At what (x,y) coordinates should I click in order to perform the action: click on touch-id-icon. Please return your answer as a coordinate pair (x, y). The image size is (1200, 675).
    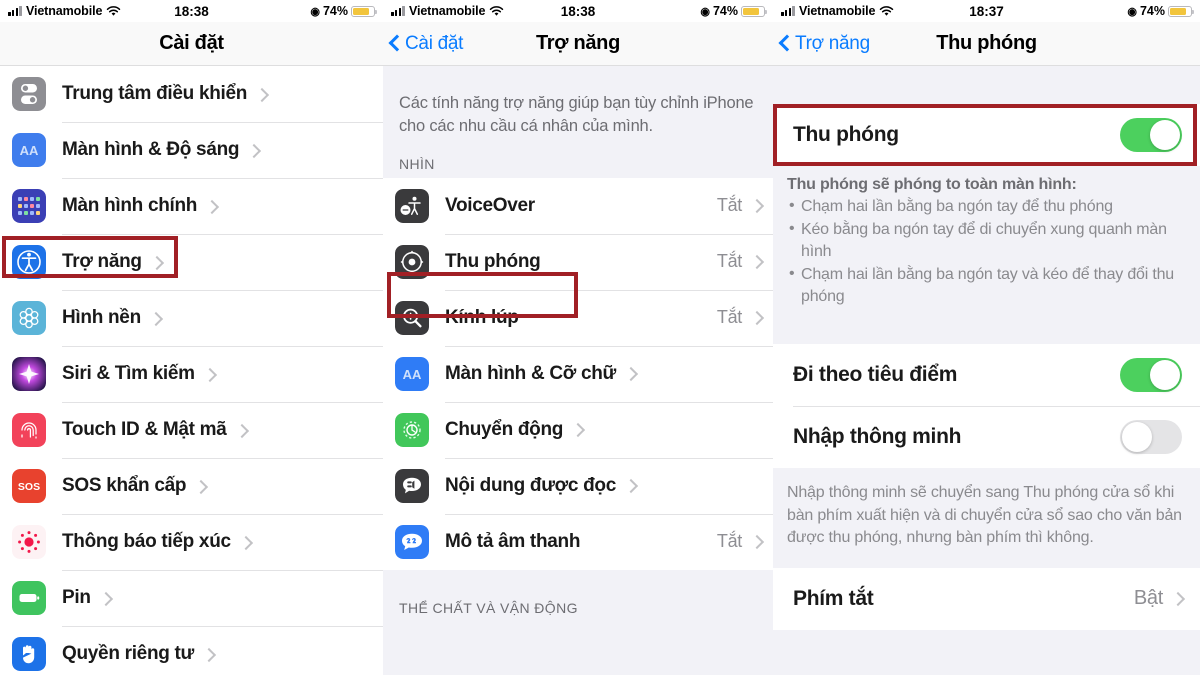
    Looking at the image, I should click on (29, 430).